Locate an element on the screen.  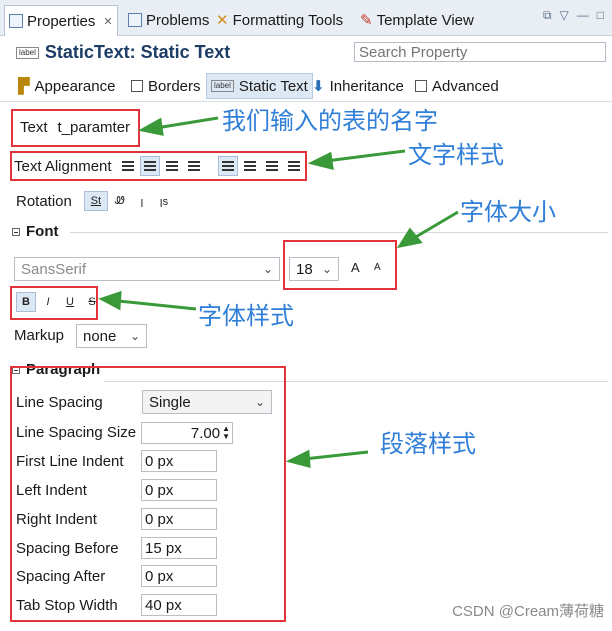
tab-borders-label: Borders is located at coordinates (174, 86).